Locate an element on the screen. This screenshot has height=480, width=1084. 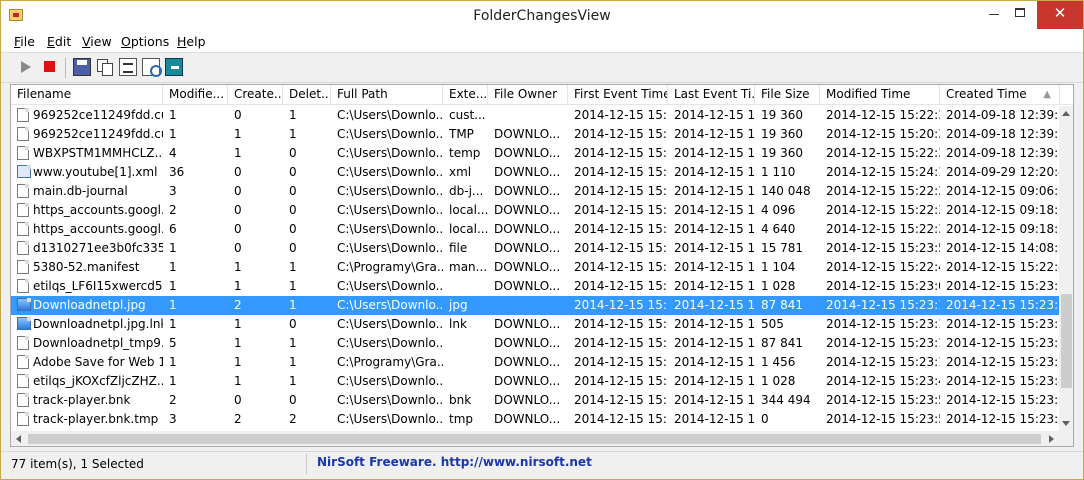
column-header-created-time: Created Time ▲ is located at coordinates (1000, 95).